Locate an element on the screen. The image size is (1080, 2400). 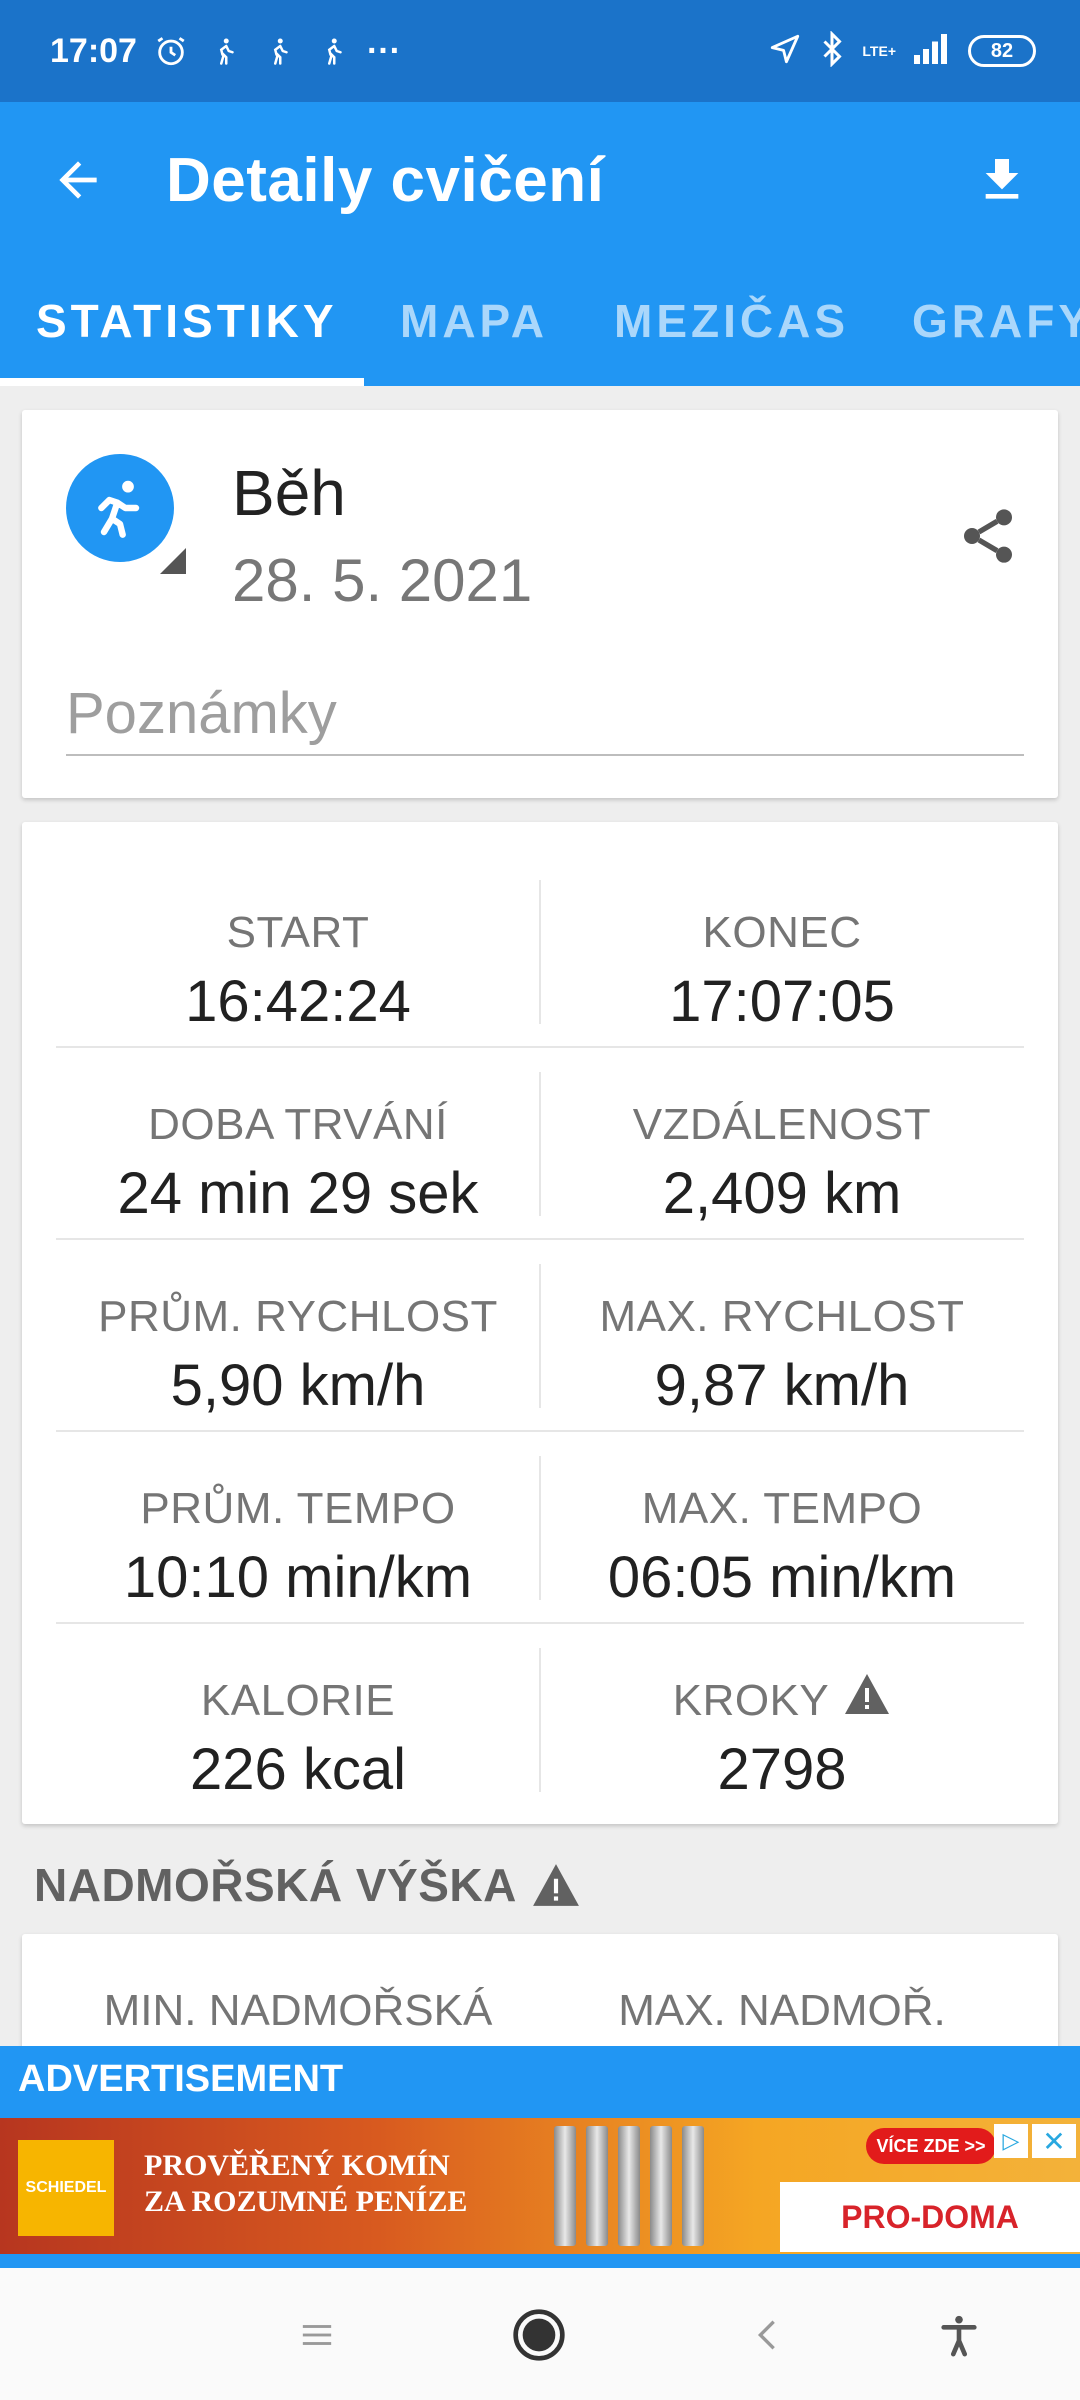
stat-steps: KROKY 2798 is located at coordinates (782, 1720).